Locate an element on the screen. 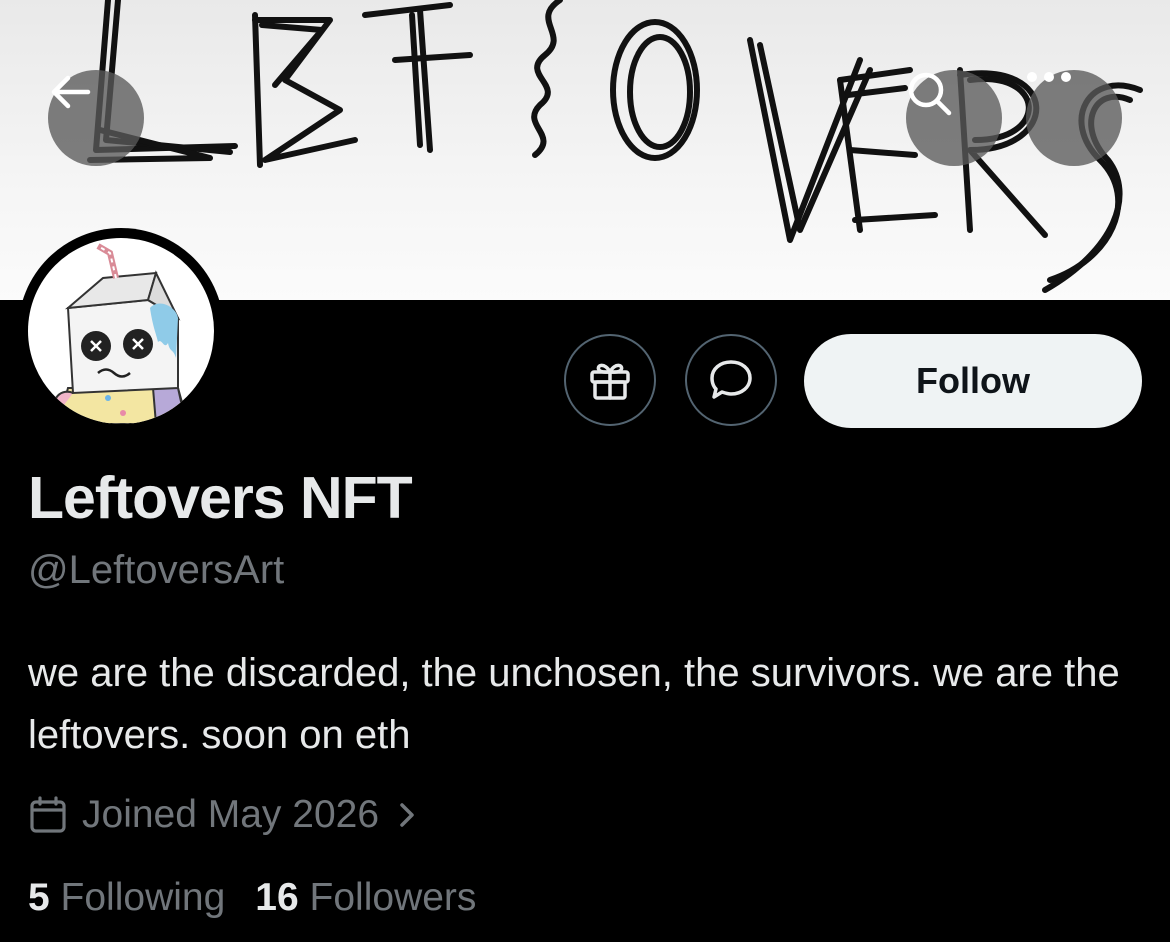 This screenshot has width=1170, height=942. avatar is located at coordinates (121, 331).